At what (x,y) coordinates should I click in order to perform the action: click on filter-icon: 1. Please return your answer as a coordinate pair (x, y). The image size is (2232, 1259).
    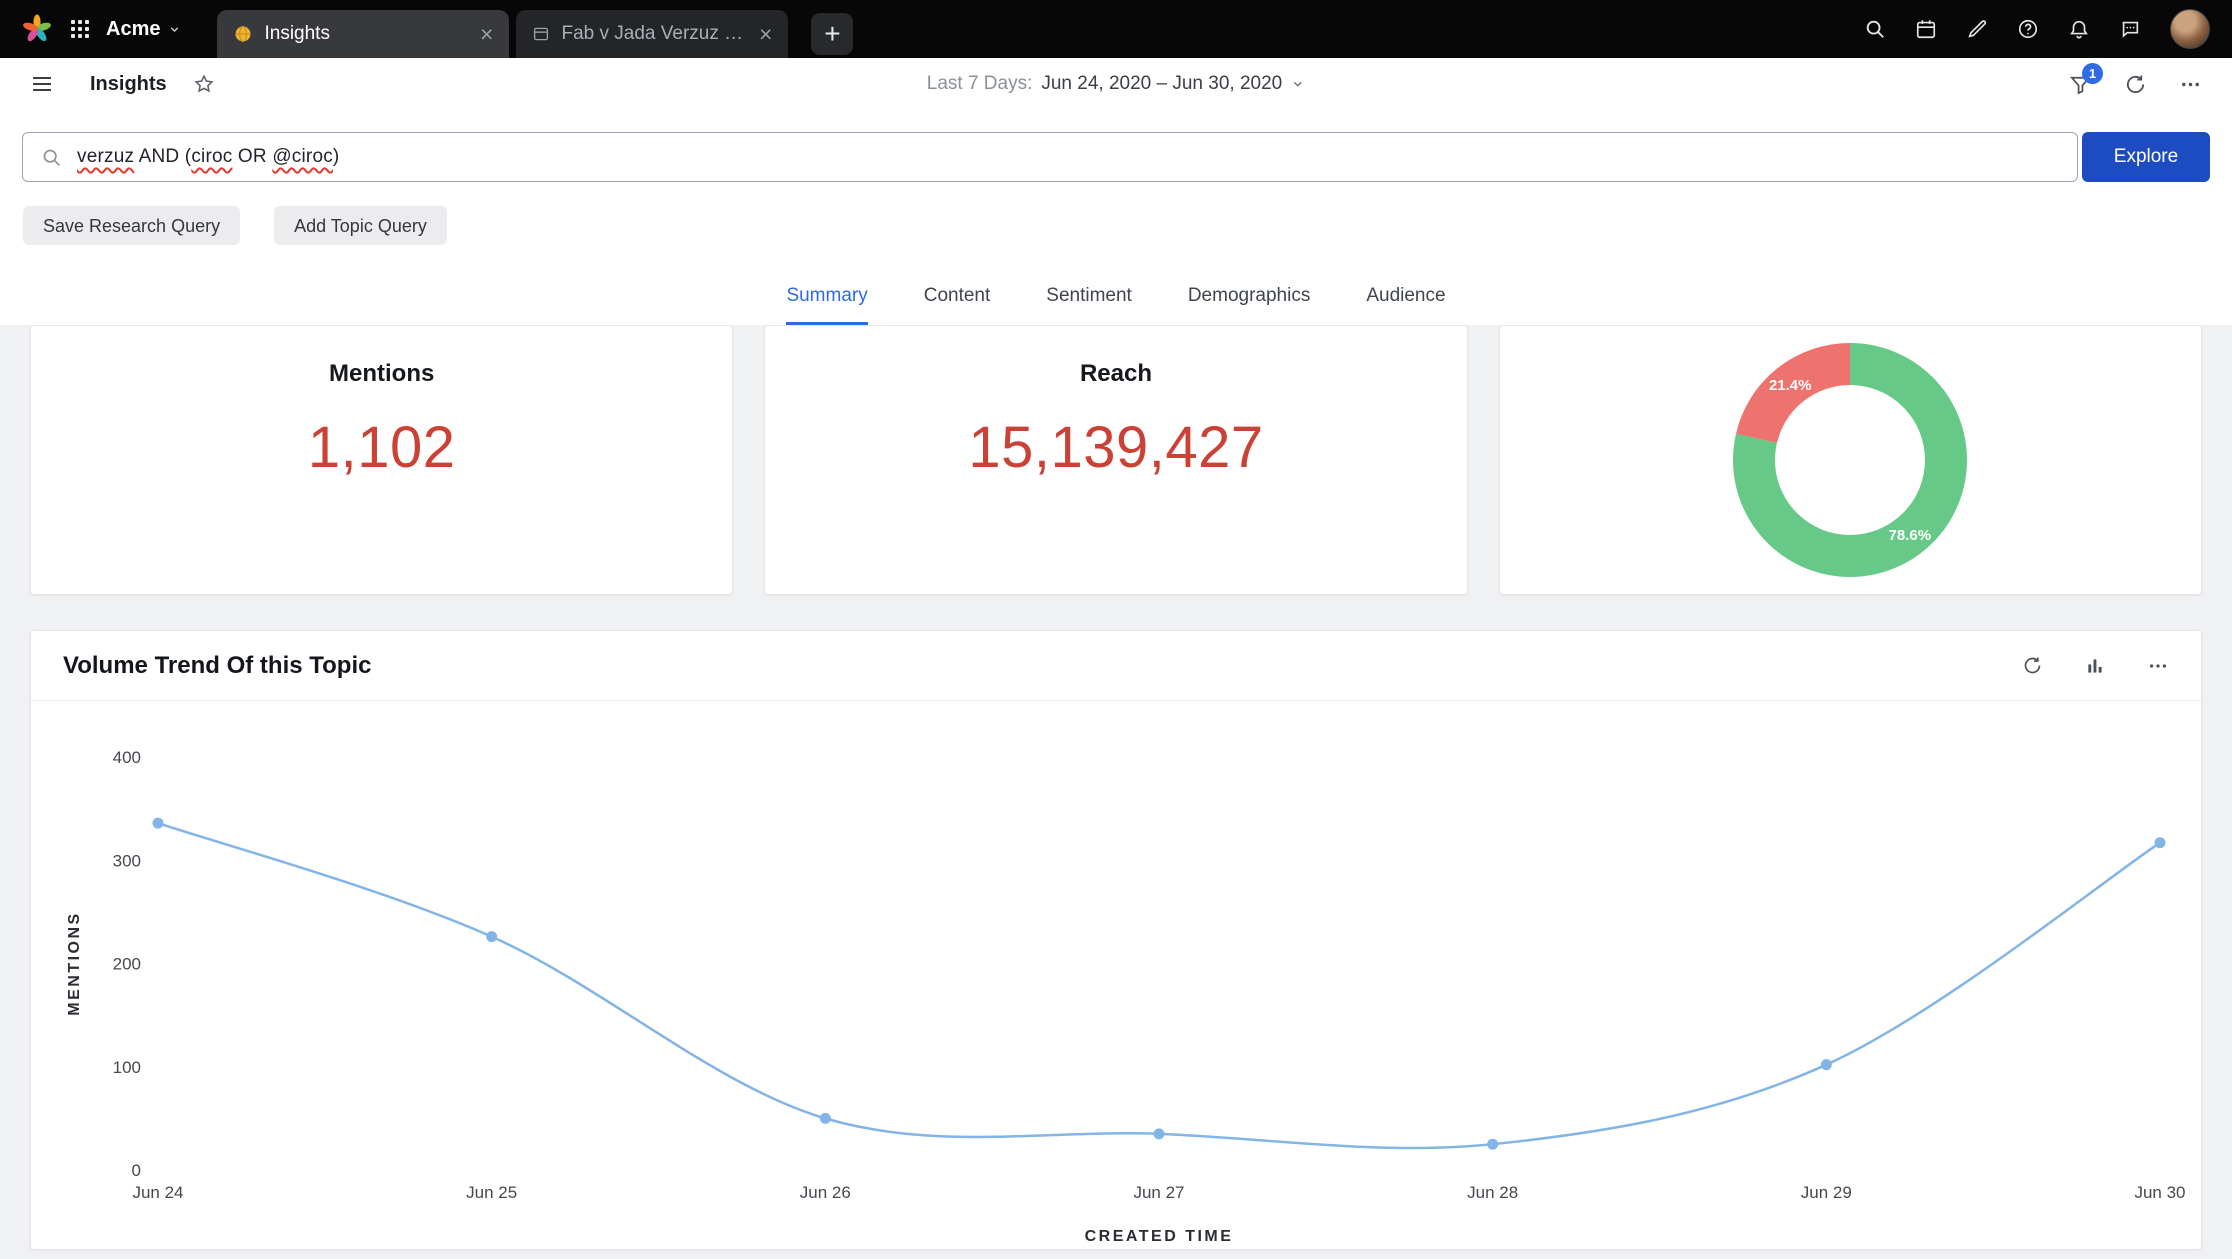
    Looking at the image, I should click on (2086, 79).